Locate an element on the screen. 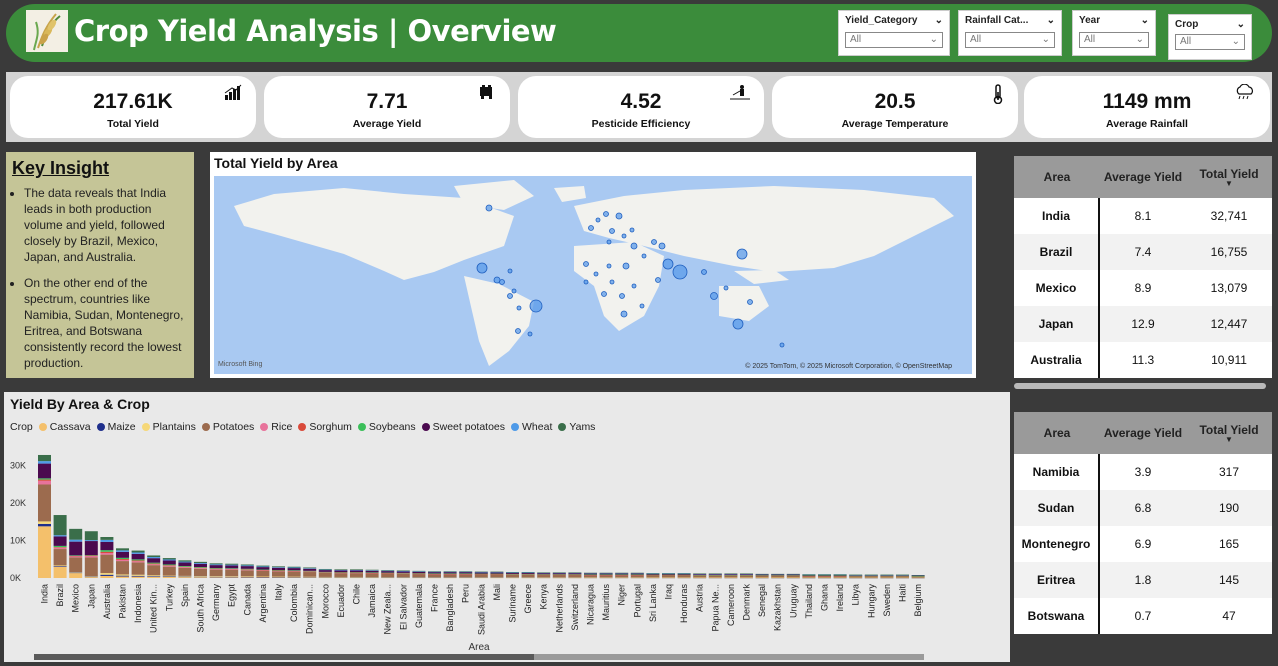 The image size is (1278, 666). table-row: Namibia 3.9 317 is located at coordinates (1143, 472).